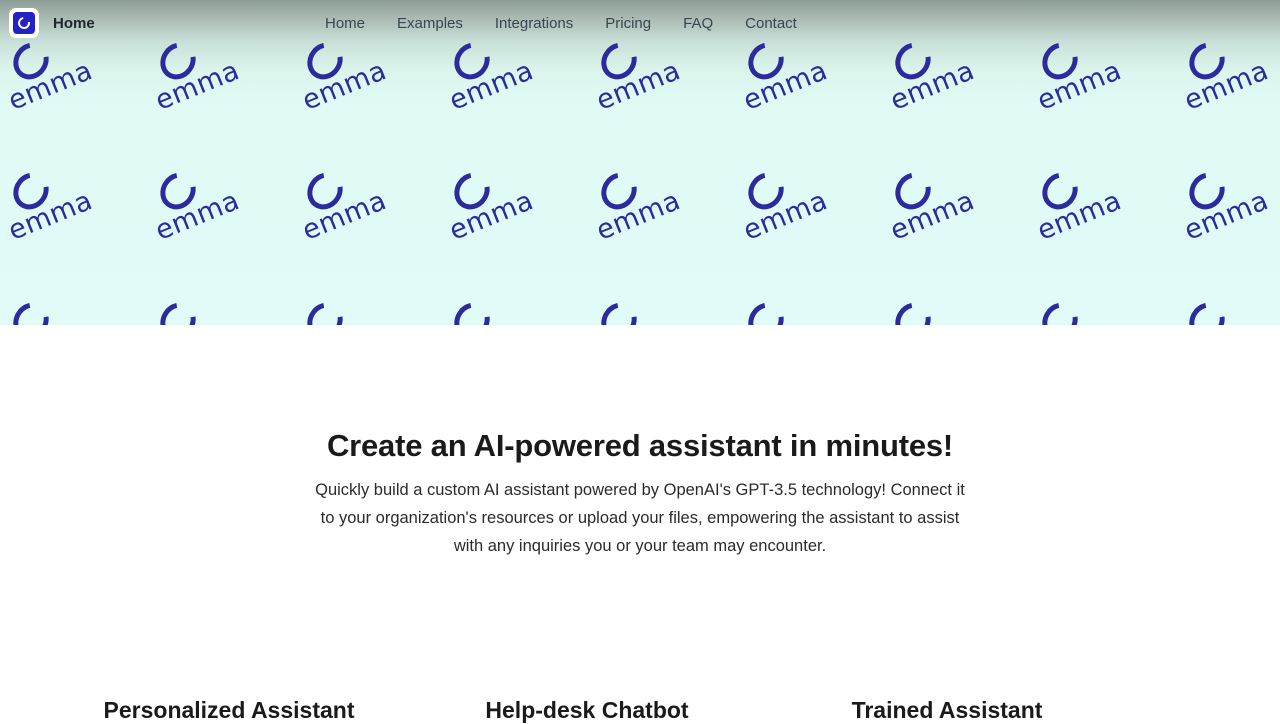  I want to click on nav-link-home: Home, so click(361, 23).